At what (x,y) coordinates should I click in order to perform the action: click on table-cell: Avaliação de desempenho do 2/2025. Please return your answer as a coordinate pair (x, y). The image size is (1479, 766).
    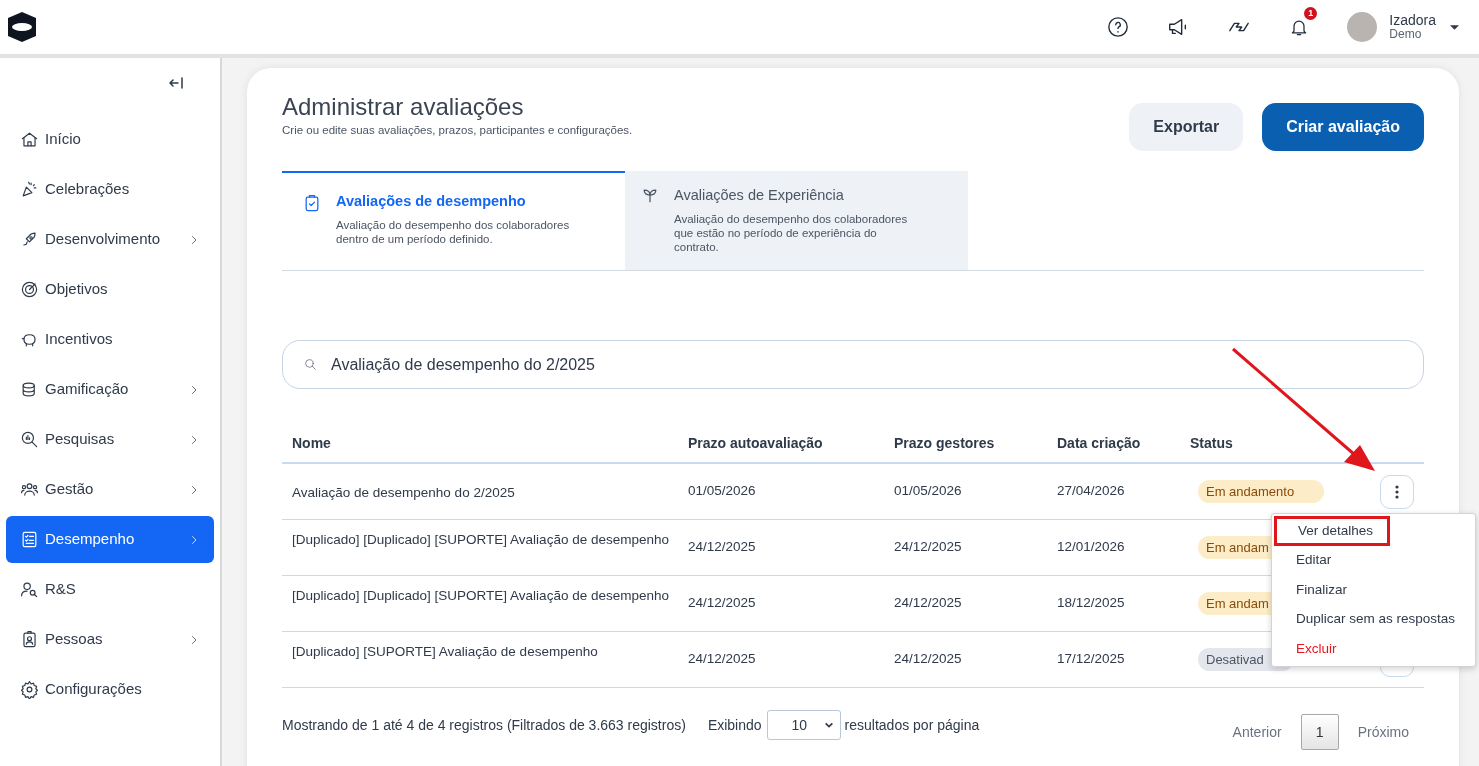
    Looking at the image, I should click on (403, 492).